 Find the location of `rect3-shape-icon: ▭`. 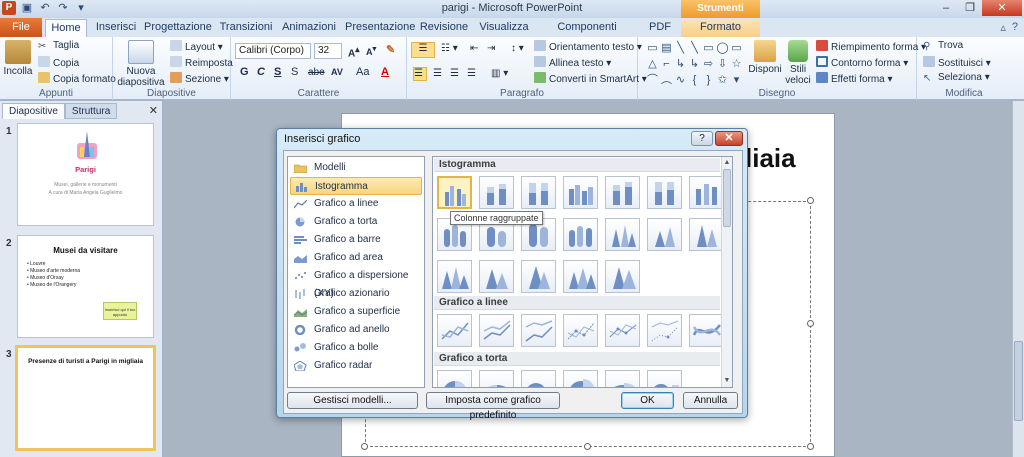

rect3-shape-icon: ▭ is located at coordinates (736, 48).